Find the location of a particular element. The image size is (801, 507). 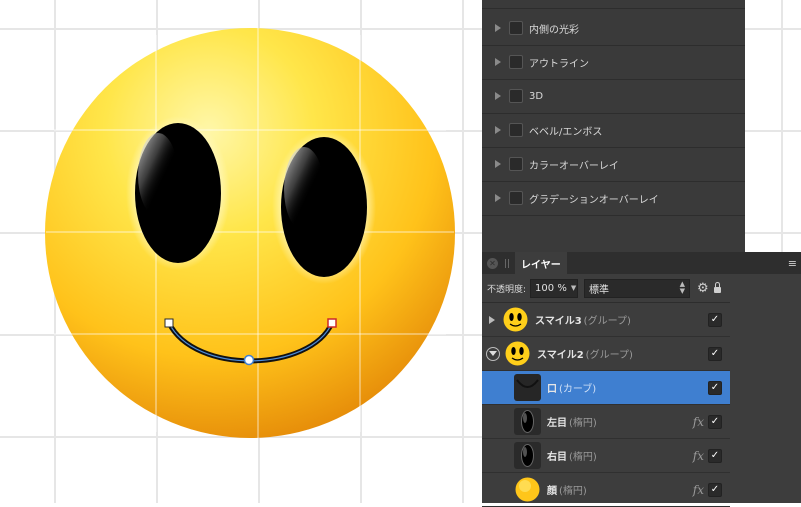

opacity-select: 100 % ▼ is located at coordinates (554, 288).